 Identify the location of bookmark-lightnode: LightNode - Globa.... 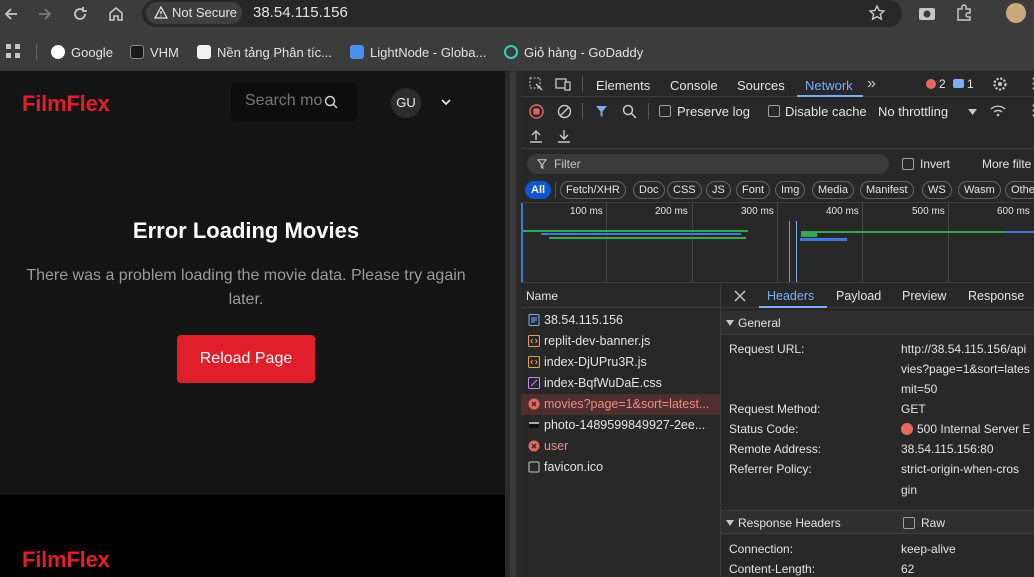
(418, 52).